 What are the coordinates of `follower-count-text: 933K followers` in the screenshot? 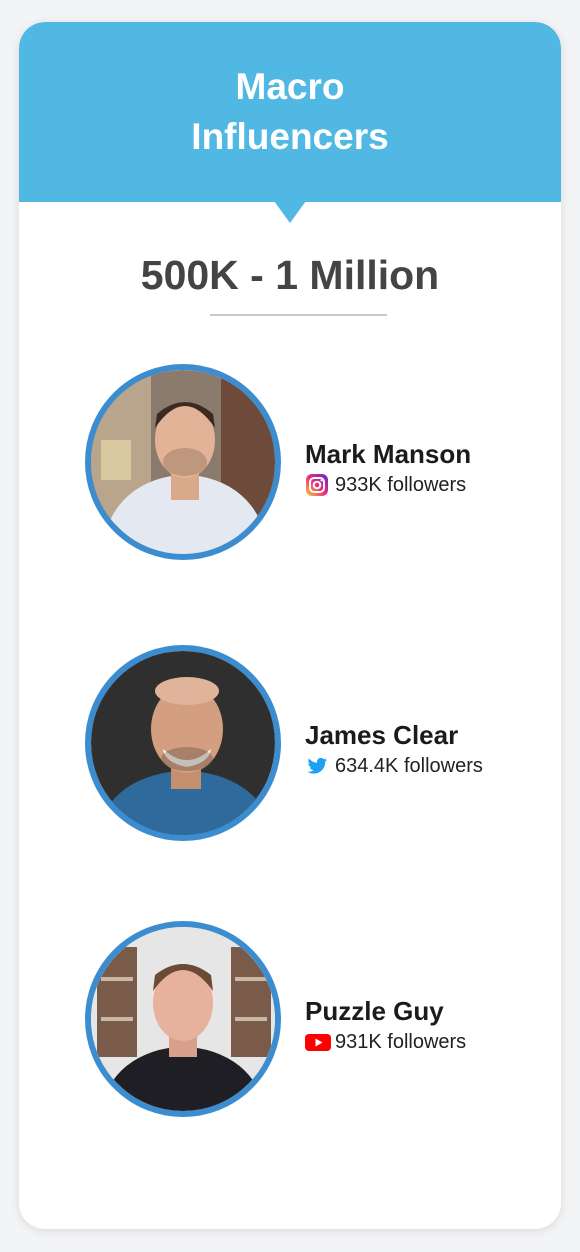 It's located at (401, 485).